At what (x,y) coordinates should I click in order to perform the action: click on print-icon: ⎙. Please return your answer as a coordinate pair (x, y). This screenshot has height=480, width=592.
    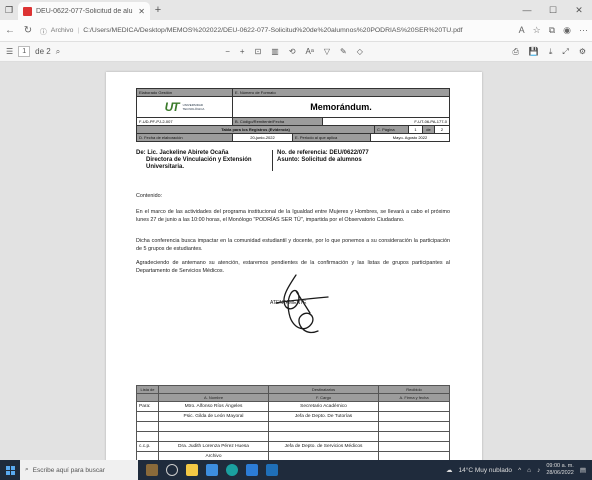
    Looking at the image, I should click on (516, 52).